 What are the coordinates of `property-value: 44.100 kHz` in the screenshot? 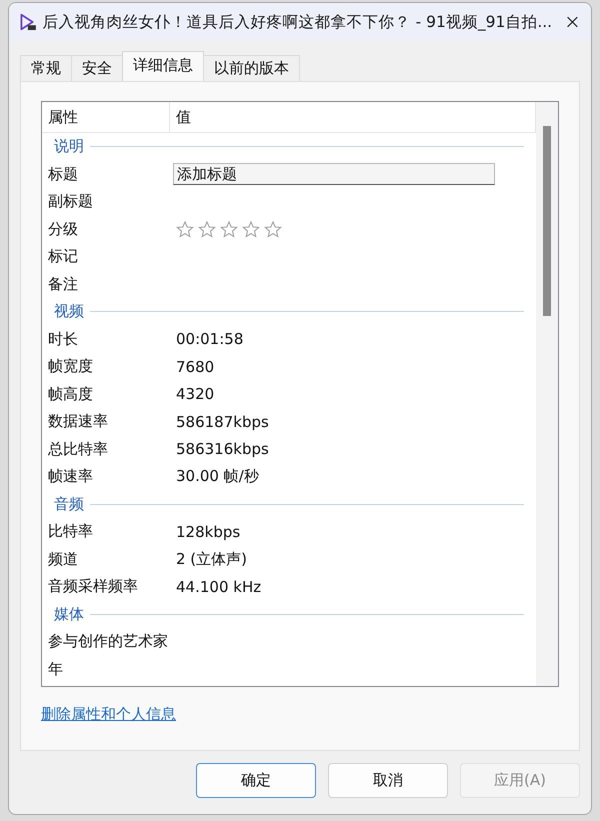 It's located at (219, 587).